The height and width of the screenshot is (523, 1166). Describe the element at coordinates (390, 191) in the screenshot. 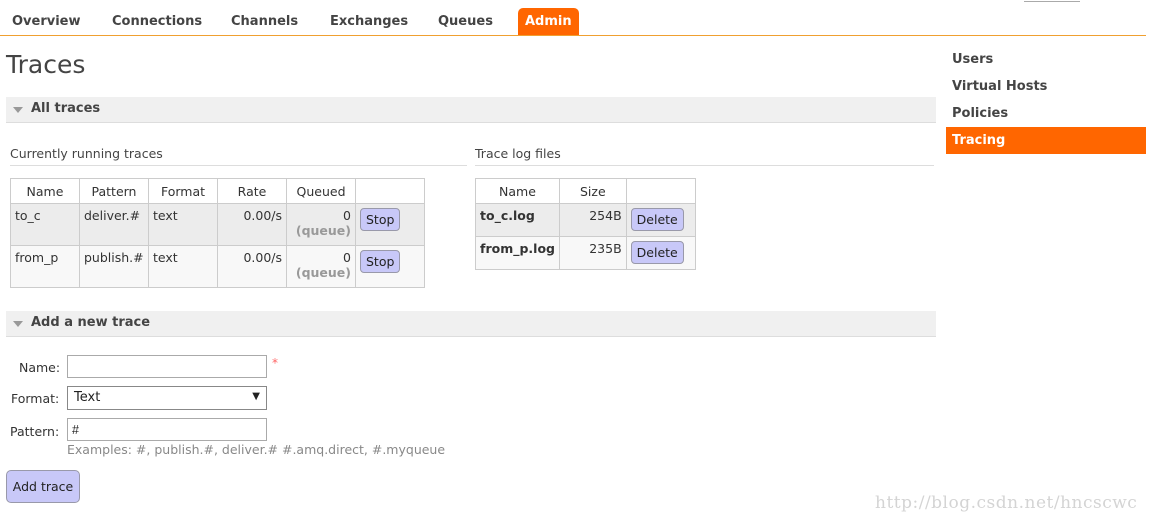

I see `col-actions` at that location.